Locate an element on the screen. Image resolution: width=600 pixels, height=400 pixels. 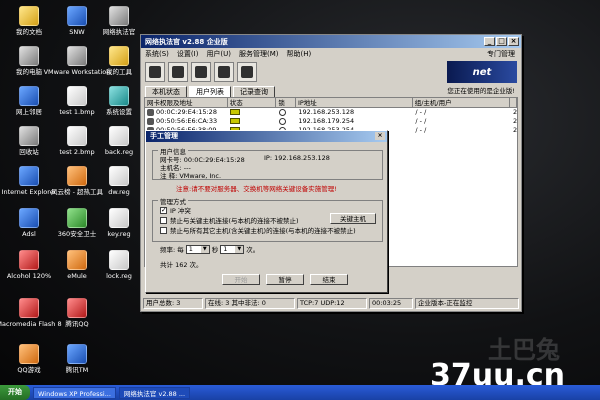
desktop-icon: 我的电脑 is located at coordinates (29, 64).